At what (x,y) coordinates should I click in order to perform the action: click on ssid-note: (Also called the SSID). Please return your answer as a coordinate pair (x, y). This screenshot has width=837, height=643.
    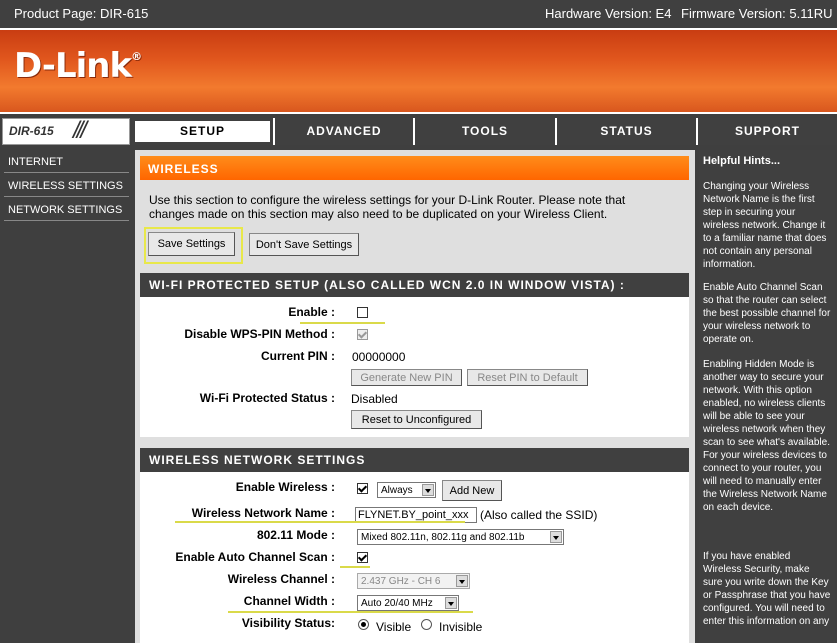
    Looking at the image, I should click on (539, 515).